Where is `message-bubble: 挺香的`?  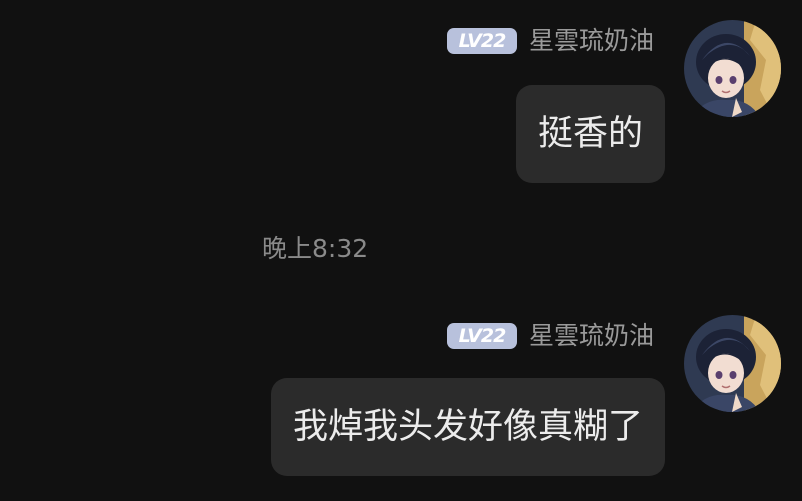 message-bubble: 挺香的 is located at coordinates (590, 134).